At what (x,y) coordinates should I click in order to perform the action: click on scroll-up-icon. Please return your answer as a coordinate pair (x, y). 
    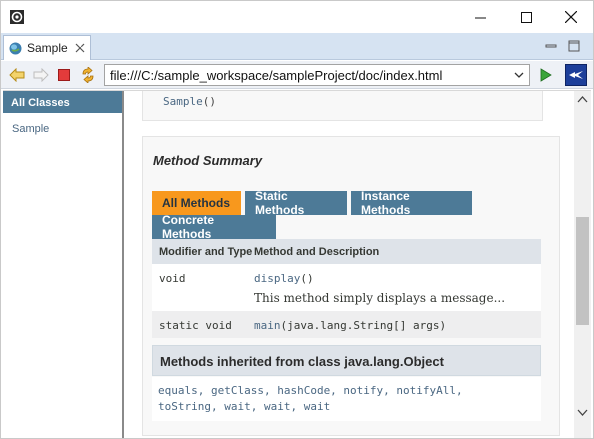
    Looking at the image, I should click on (582, 100).